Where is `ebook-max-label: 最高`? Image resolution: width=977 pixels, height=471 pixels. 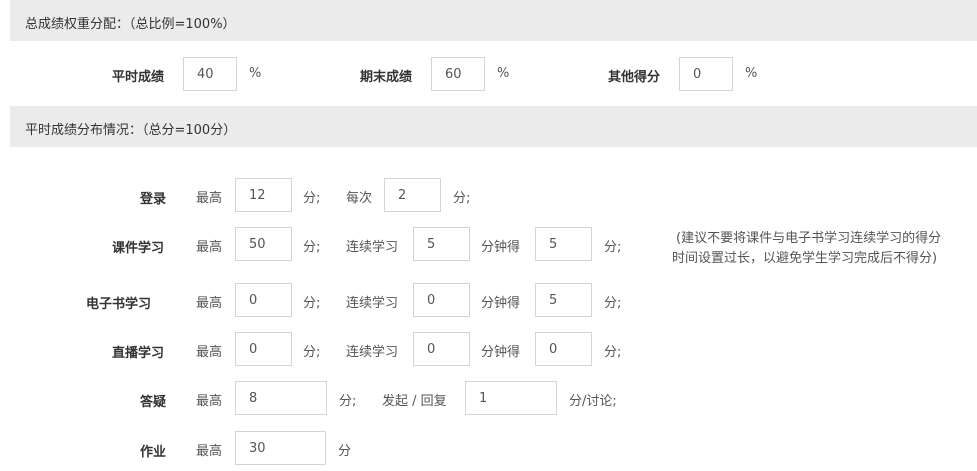 ebook-max-label: 最高 is located at coordinates (209, 303).